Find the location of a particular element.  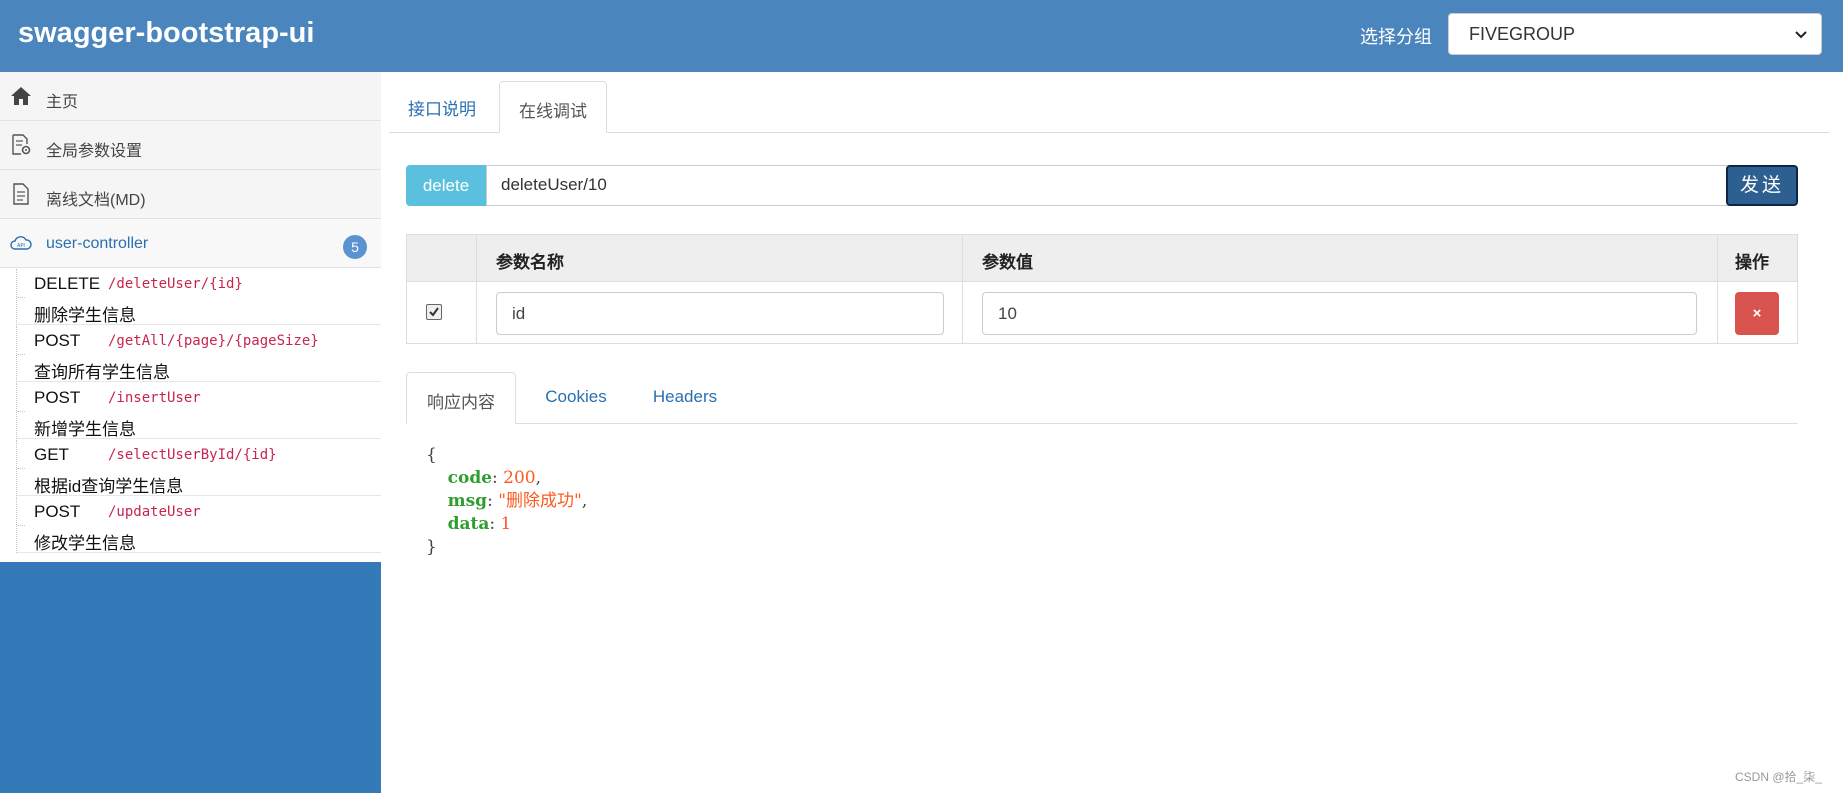

params-table: 参数名称 参数值 操作 id 10 × is located at coordinates (1102, 289).